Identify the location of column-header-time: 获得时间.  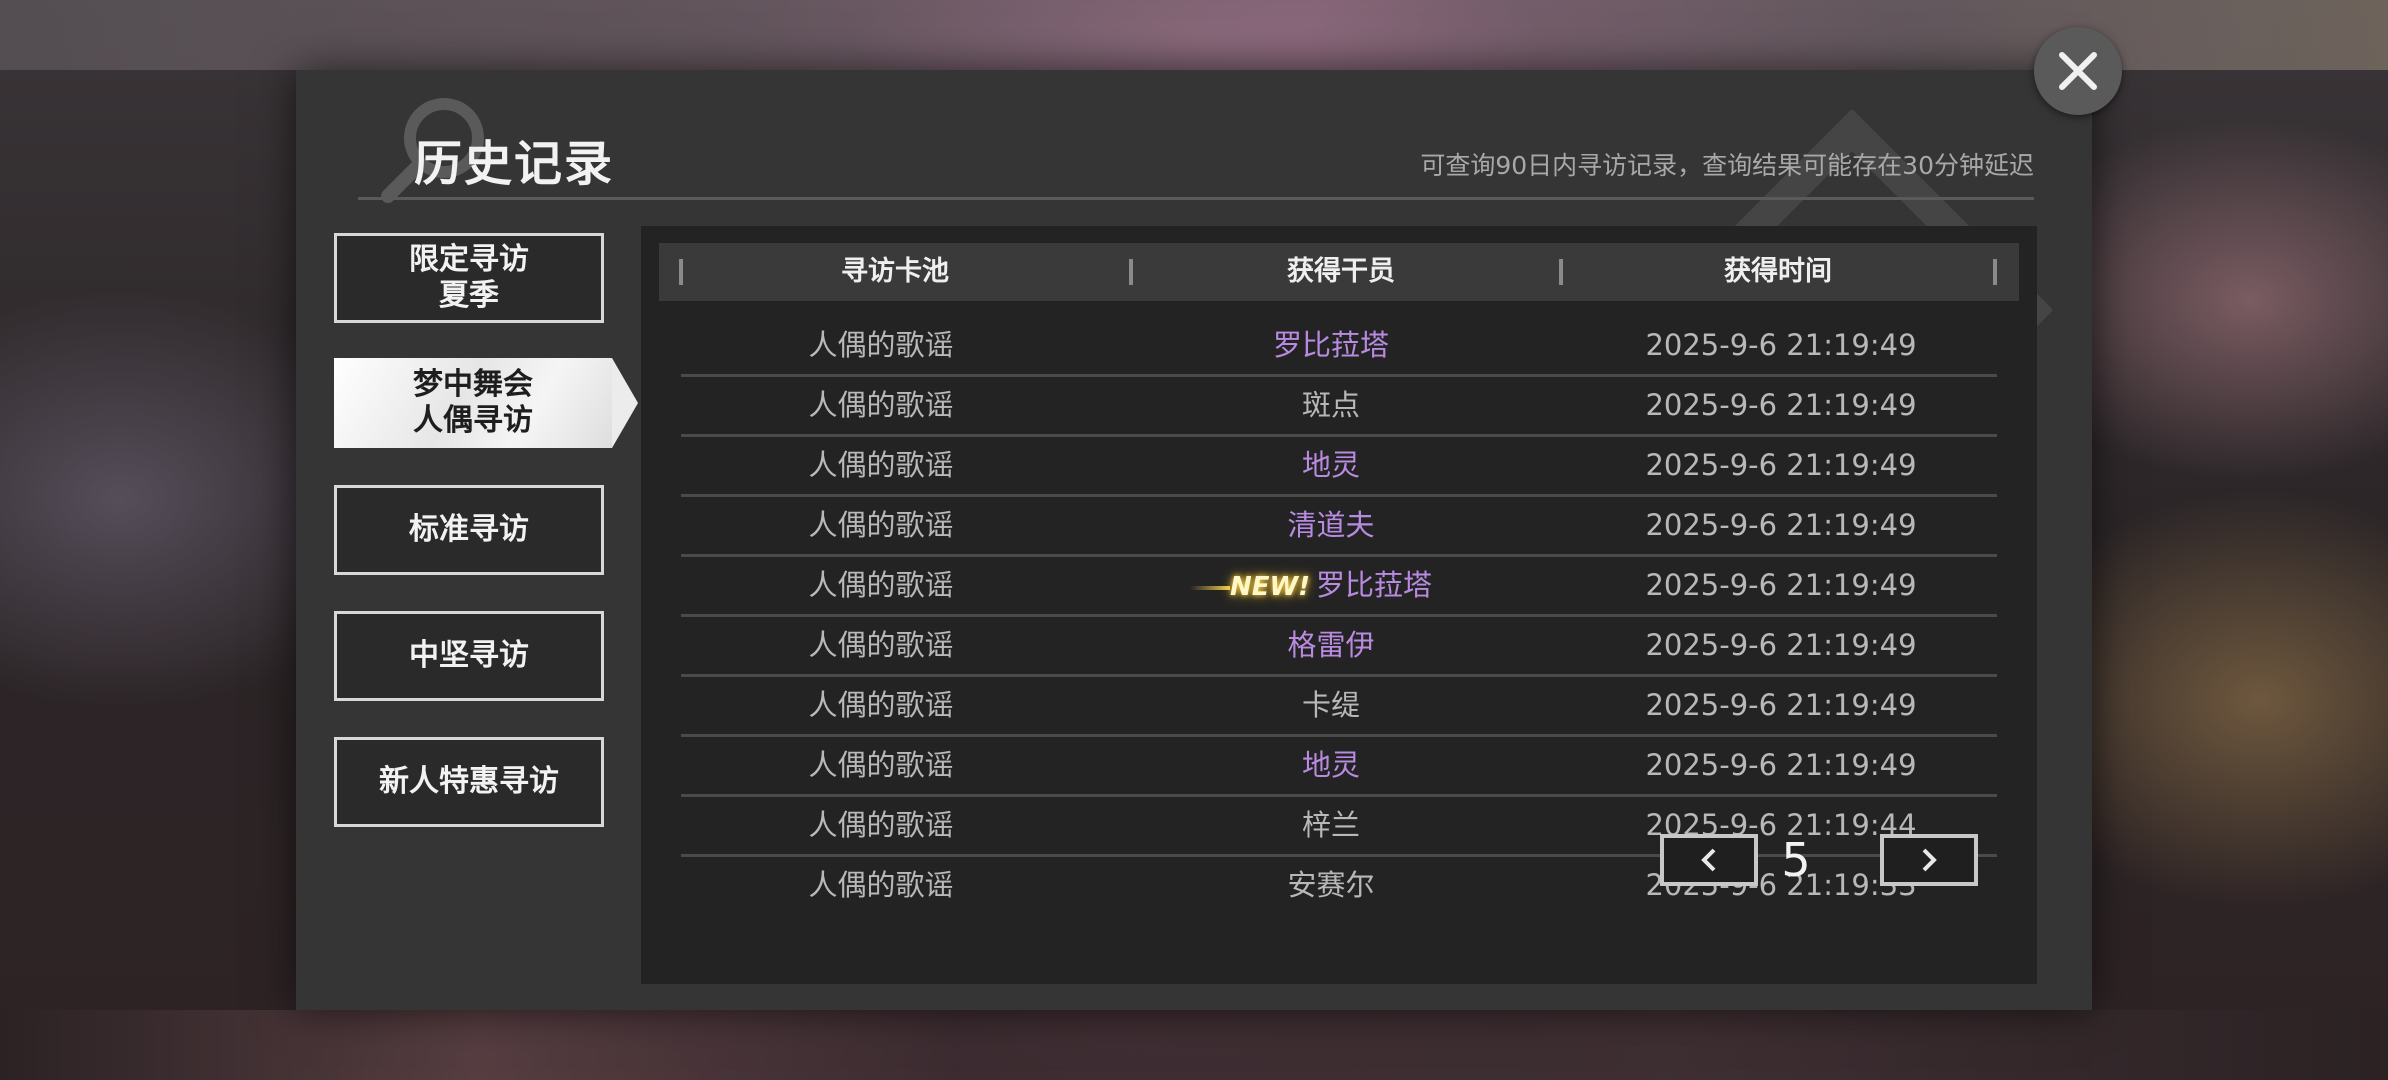
(1778, 271).